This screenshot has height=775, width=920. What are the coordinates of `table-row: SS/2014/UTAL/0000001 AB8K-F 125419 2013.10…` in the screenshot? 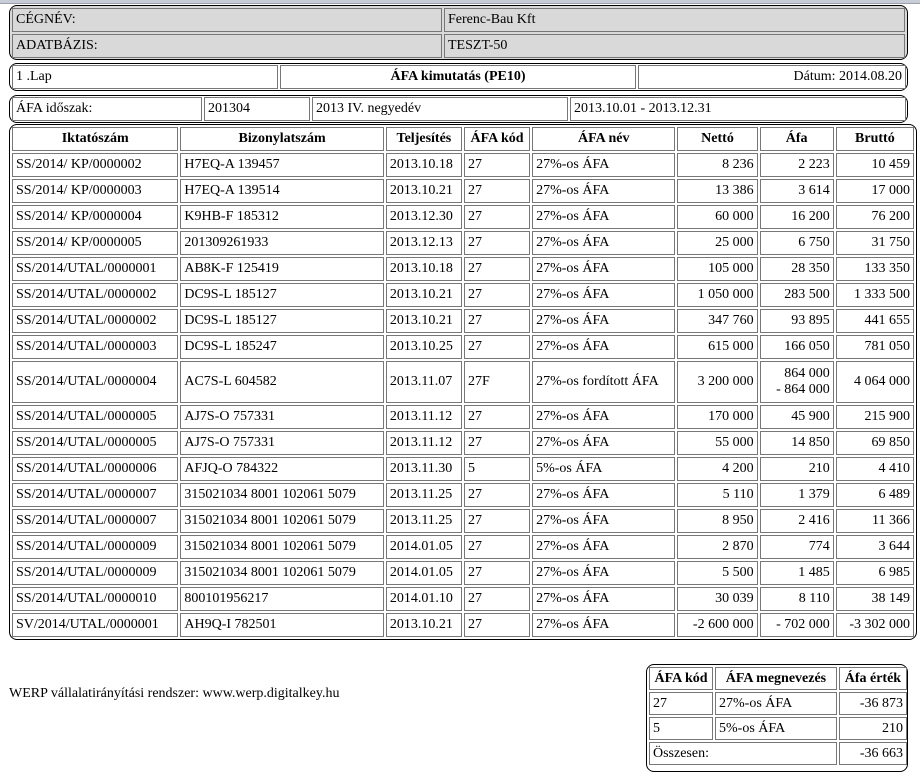 It's located at (463, 269).